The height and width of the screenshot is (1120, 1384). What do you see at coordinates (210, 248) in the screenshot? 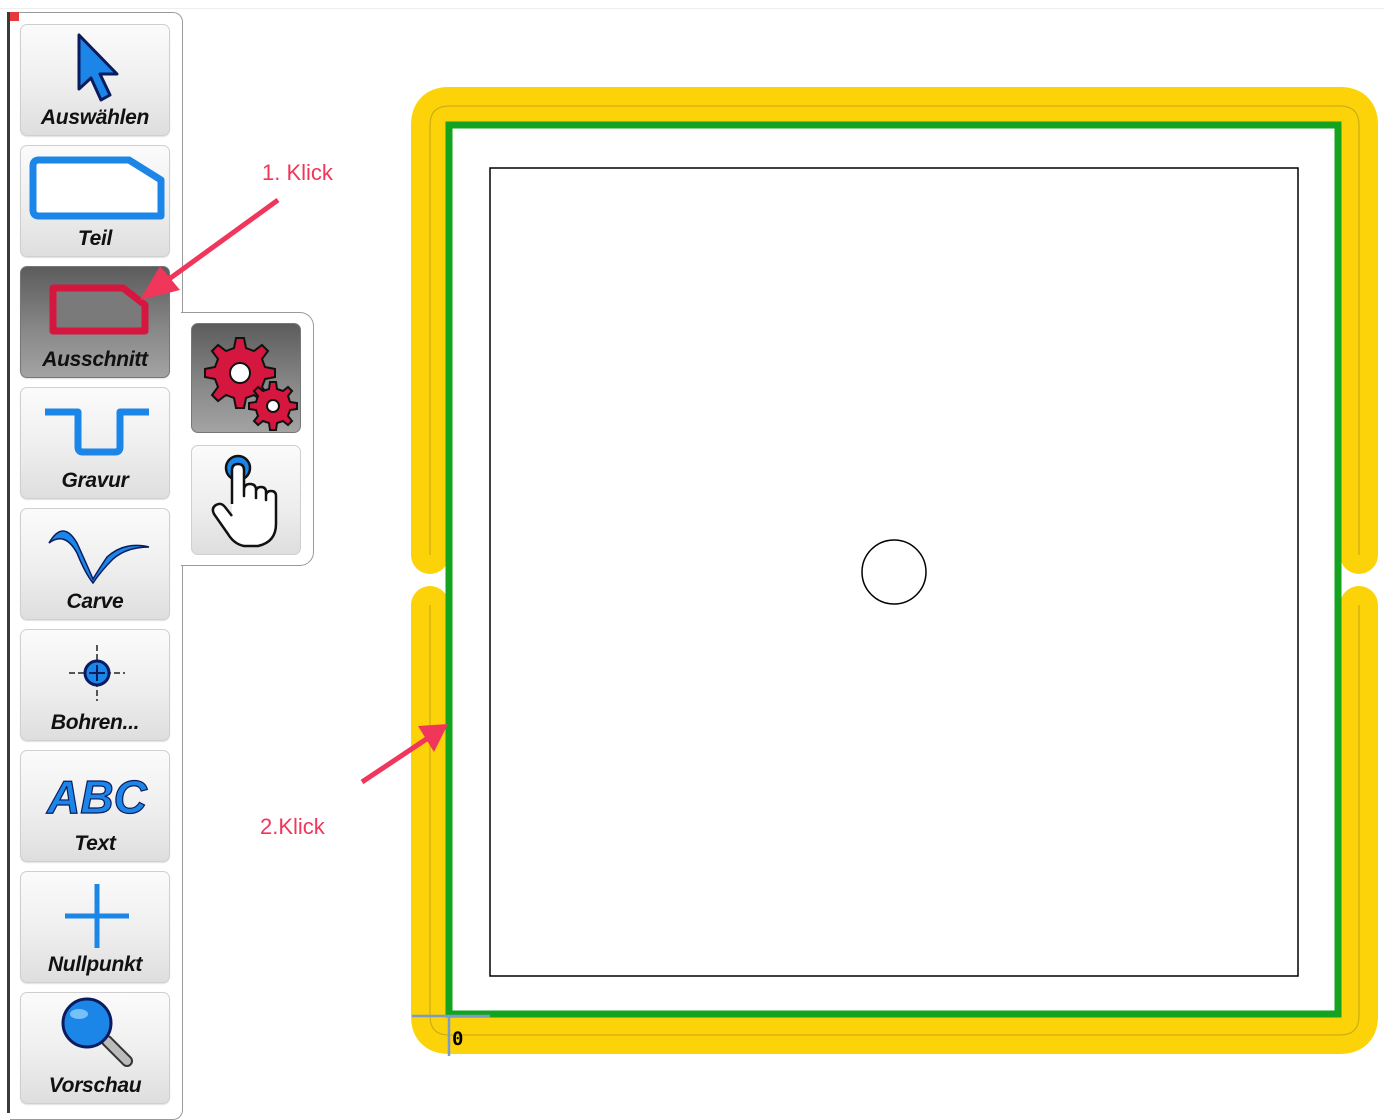
I see `first-click-arrow` at bounding box center [210, 248].